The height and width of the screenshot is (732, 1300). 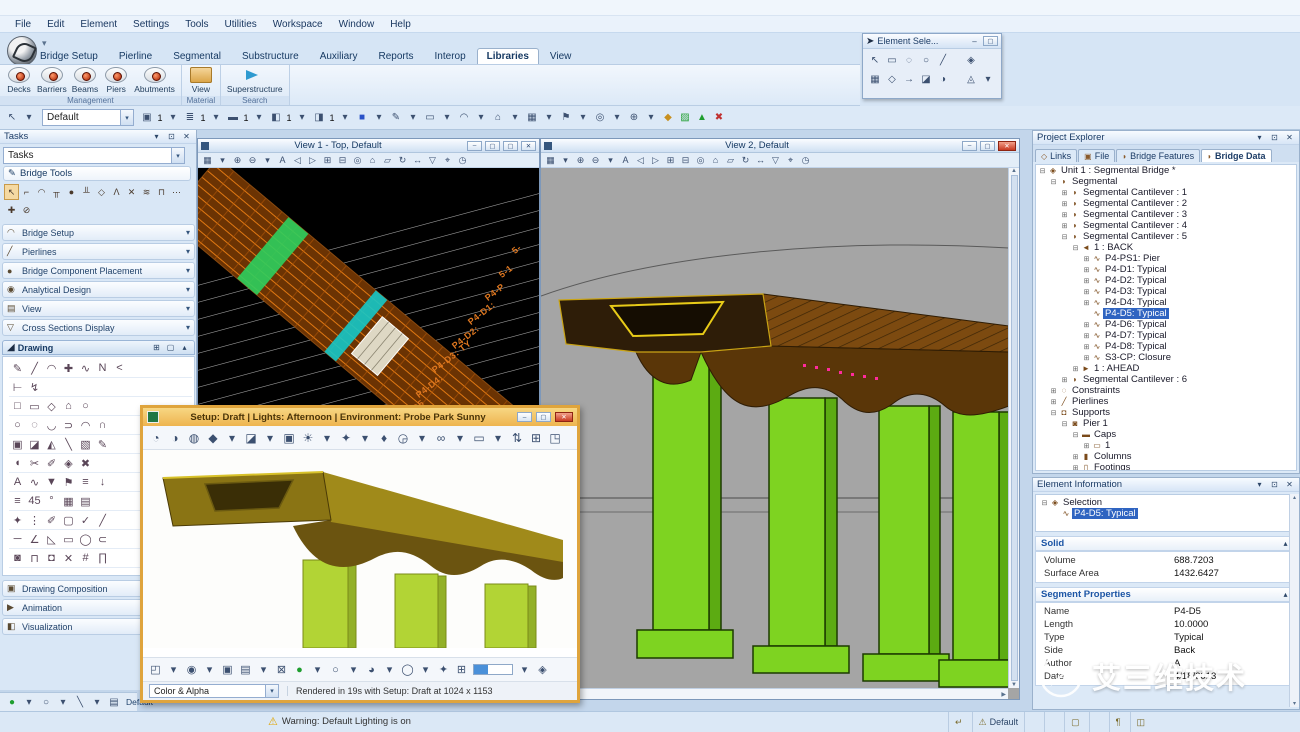 What do you see at coordinates (998, 722) in the screenshot?
I see `active-settings-cell: ⚠ Default` at bounding box center [998, 722].